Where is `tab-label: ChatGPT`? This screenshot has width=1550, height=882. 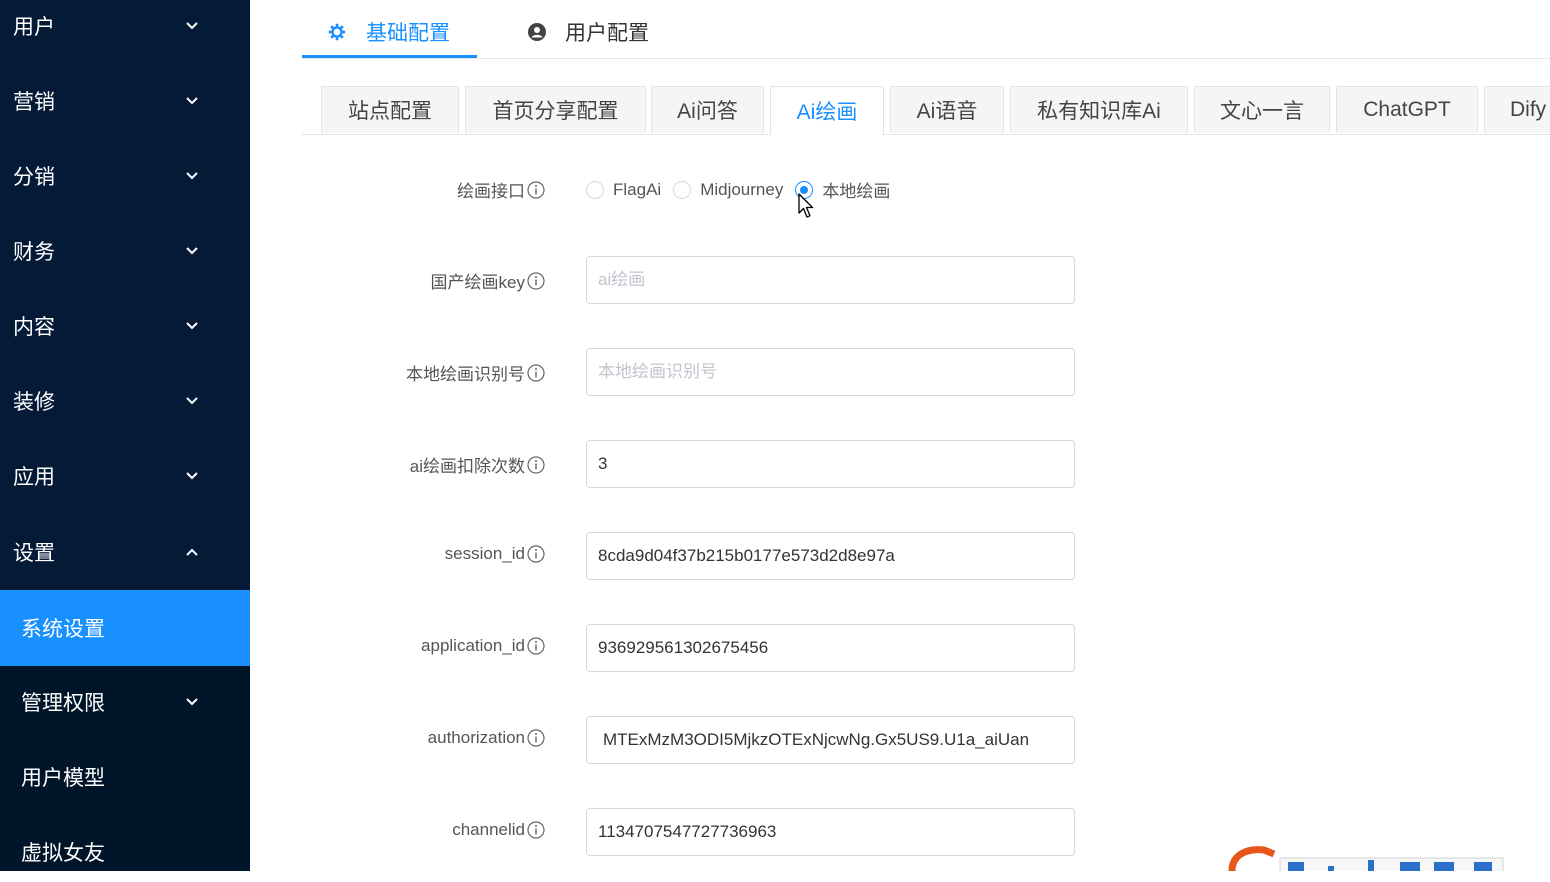 tab-label: ChatGPT is located at coordinates (1407, 109).